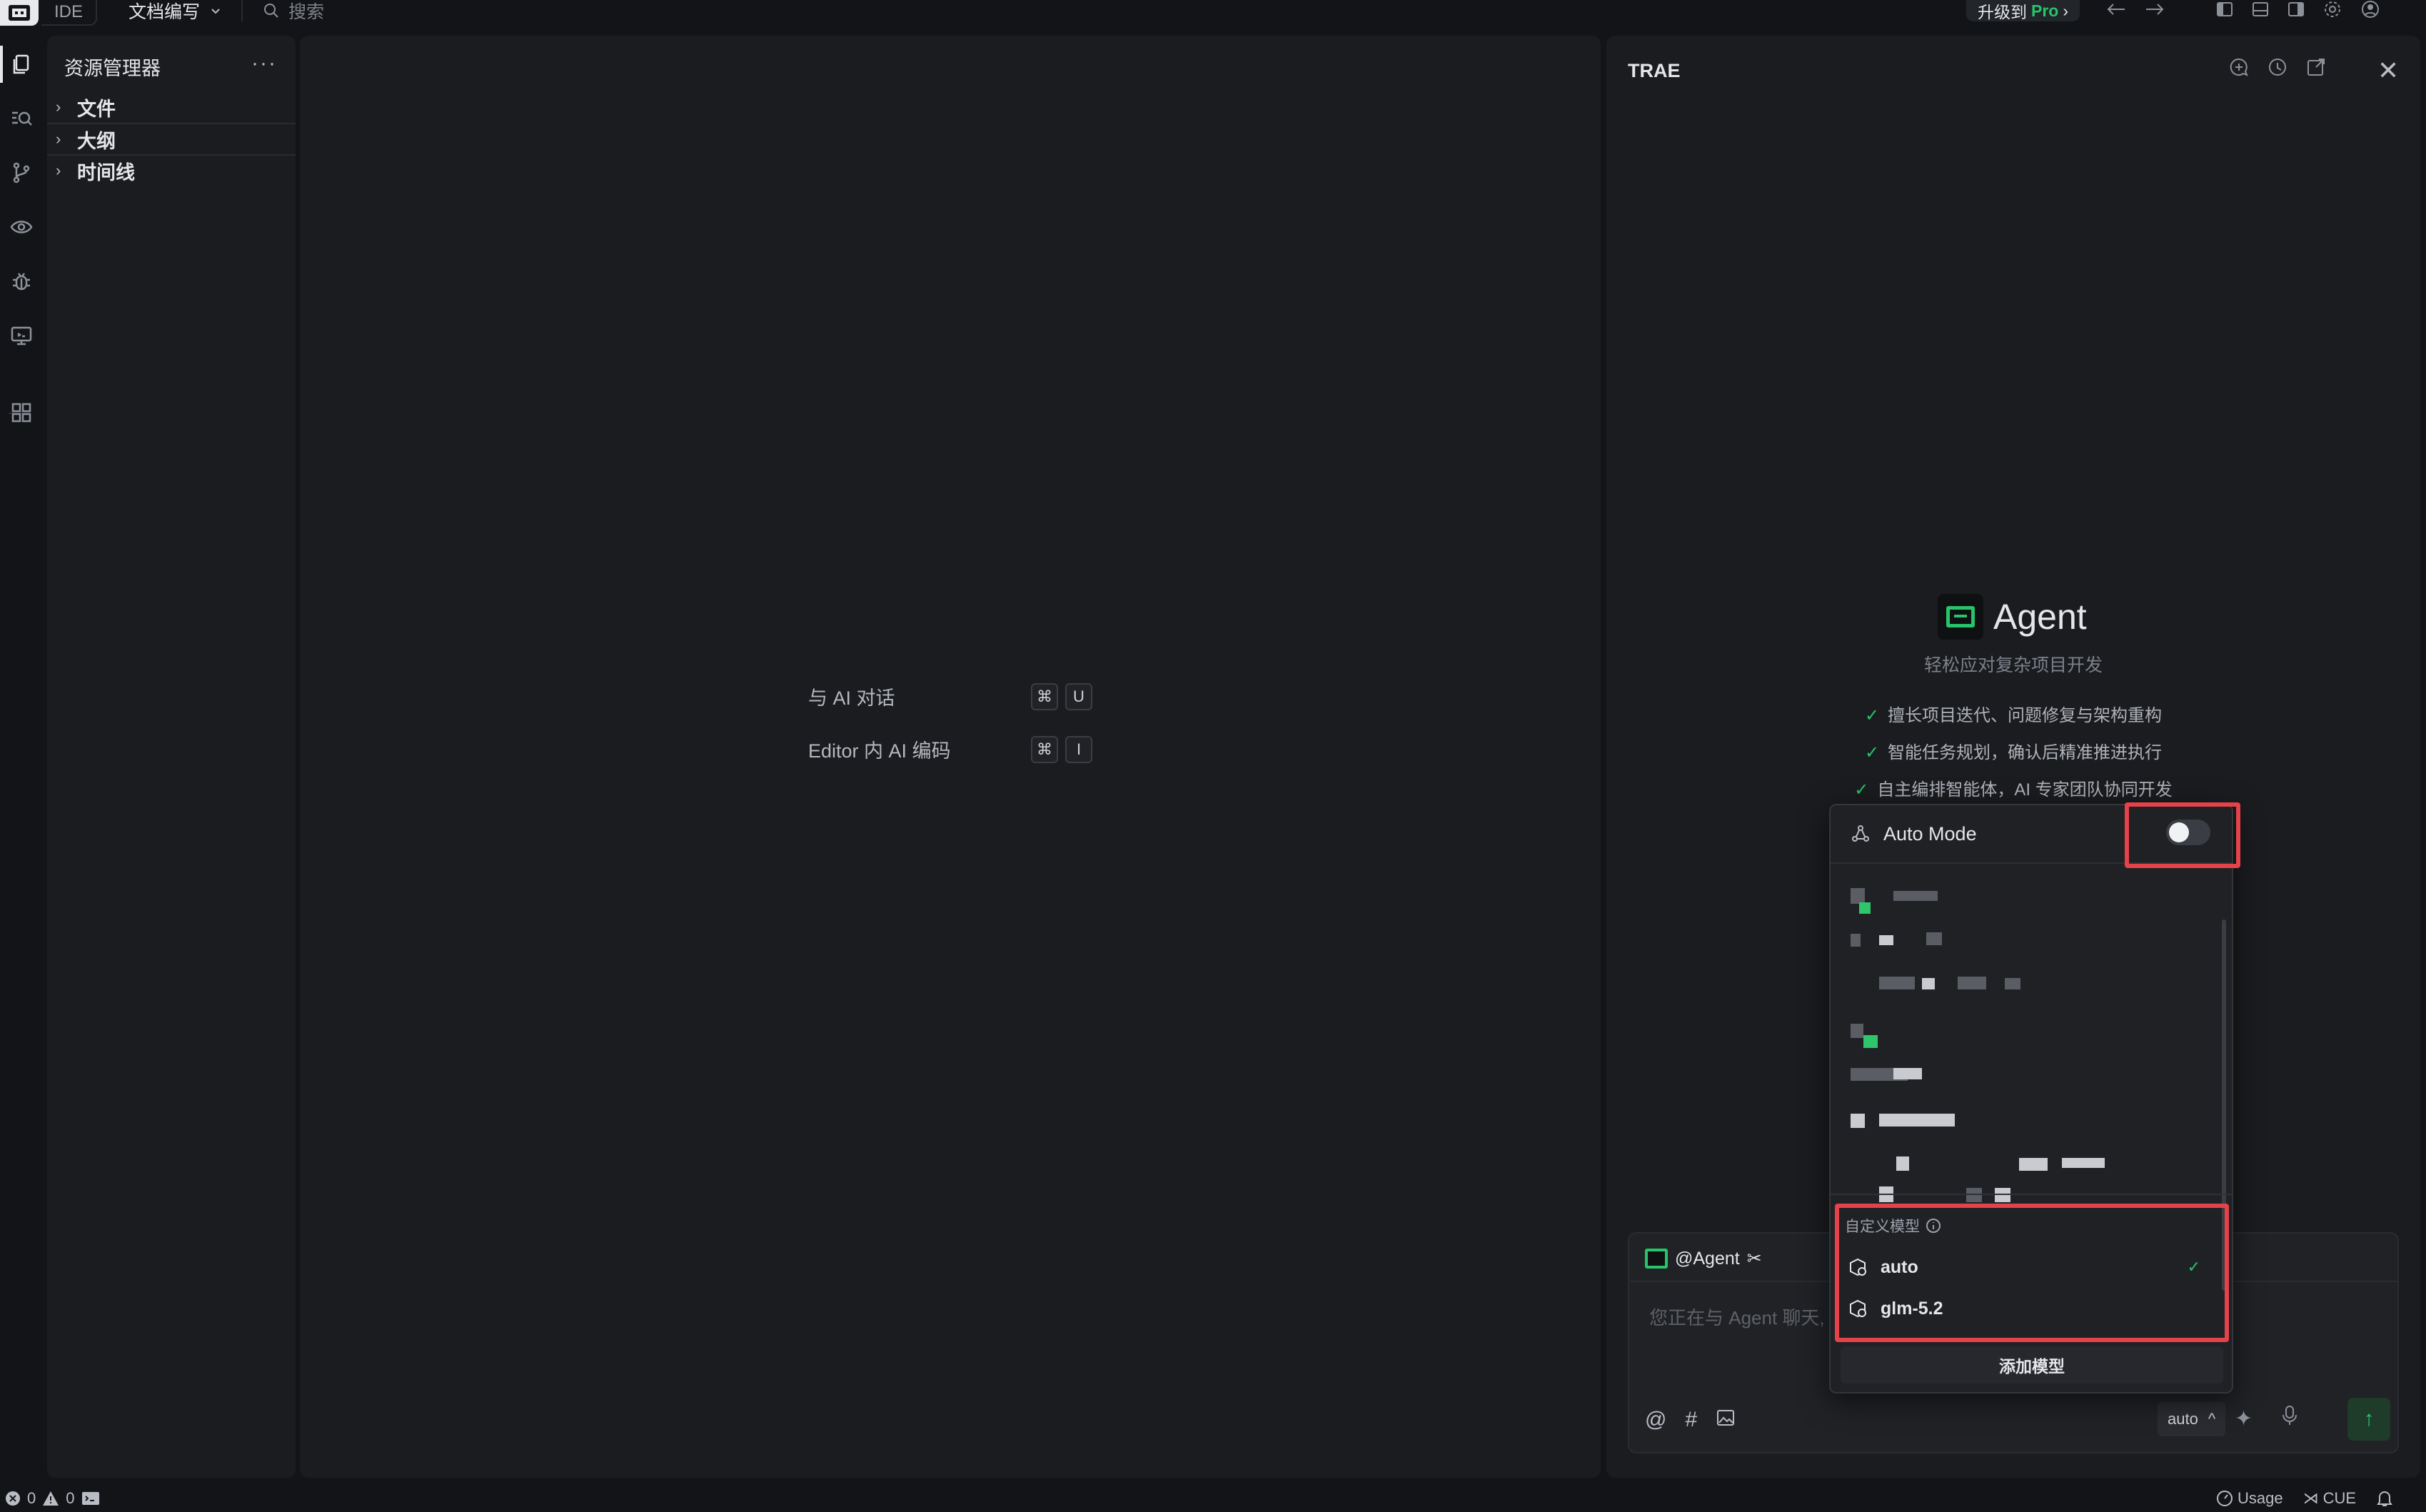  Describe the element at coordinates (21, 281) in the screenshot. I see `debug-bug-icon` at that location.